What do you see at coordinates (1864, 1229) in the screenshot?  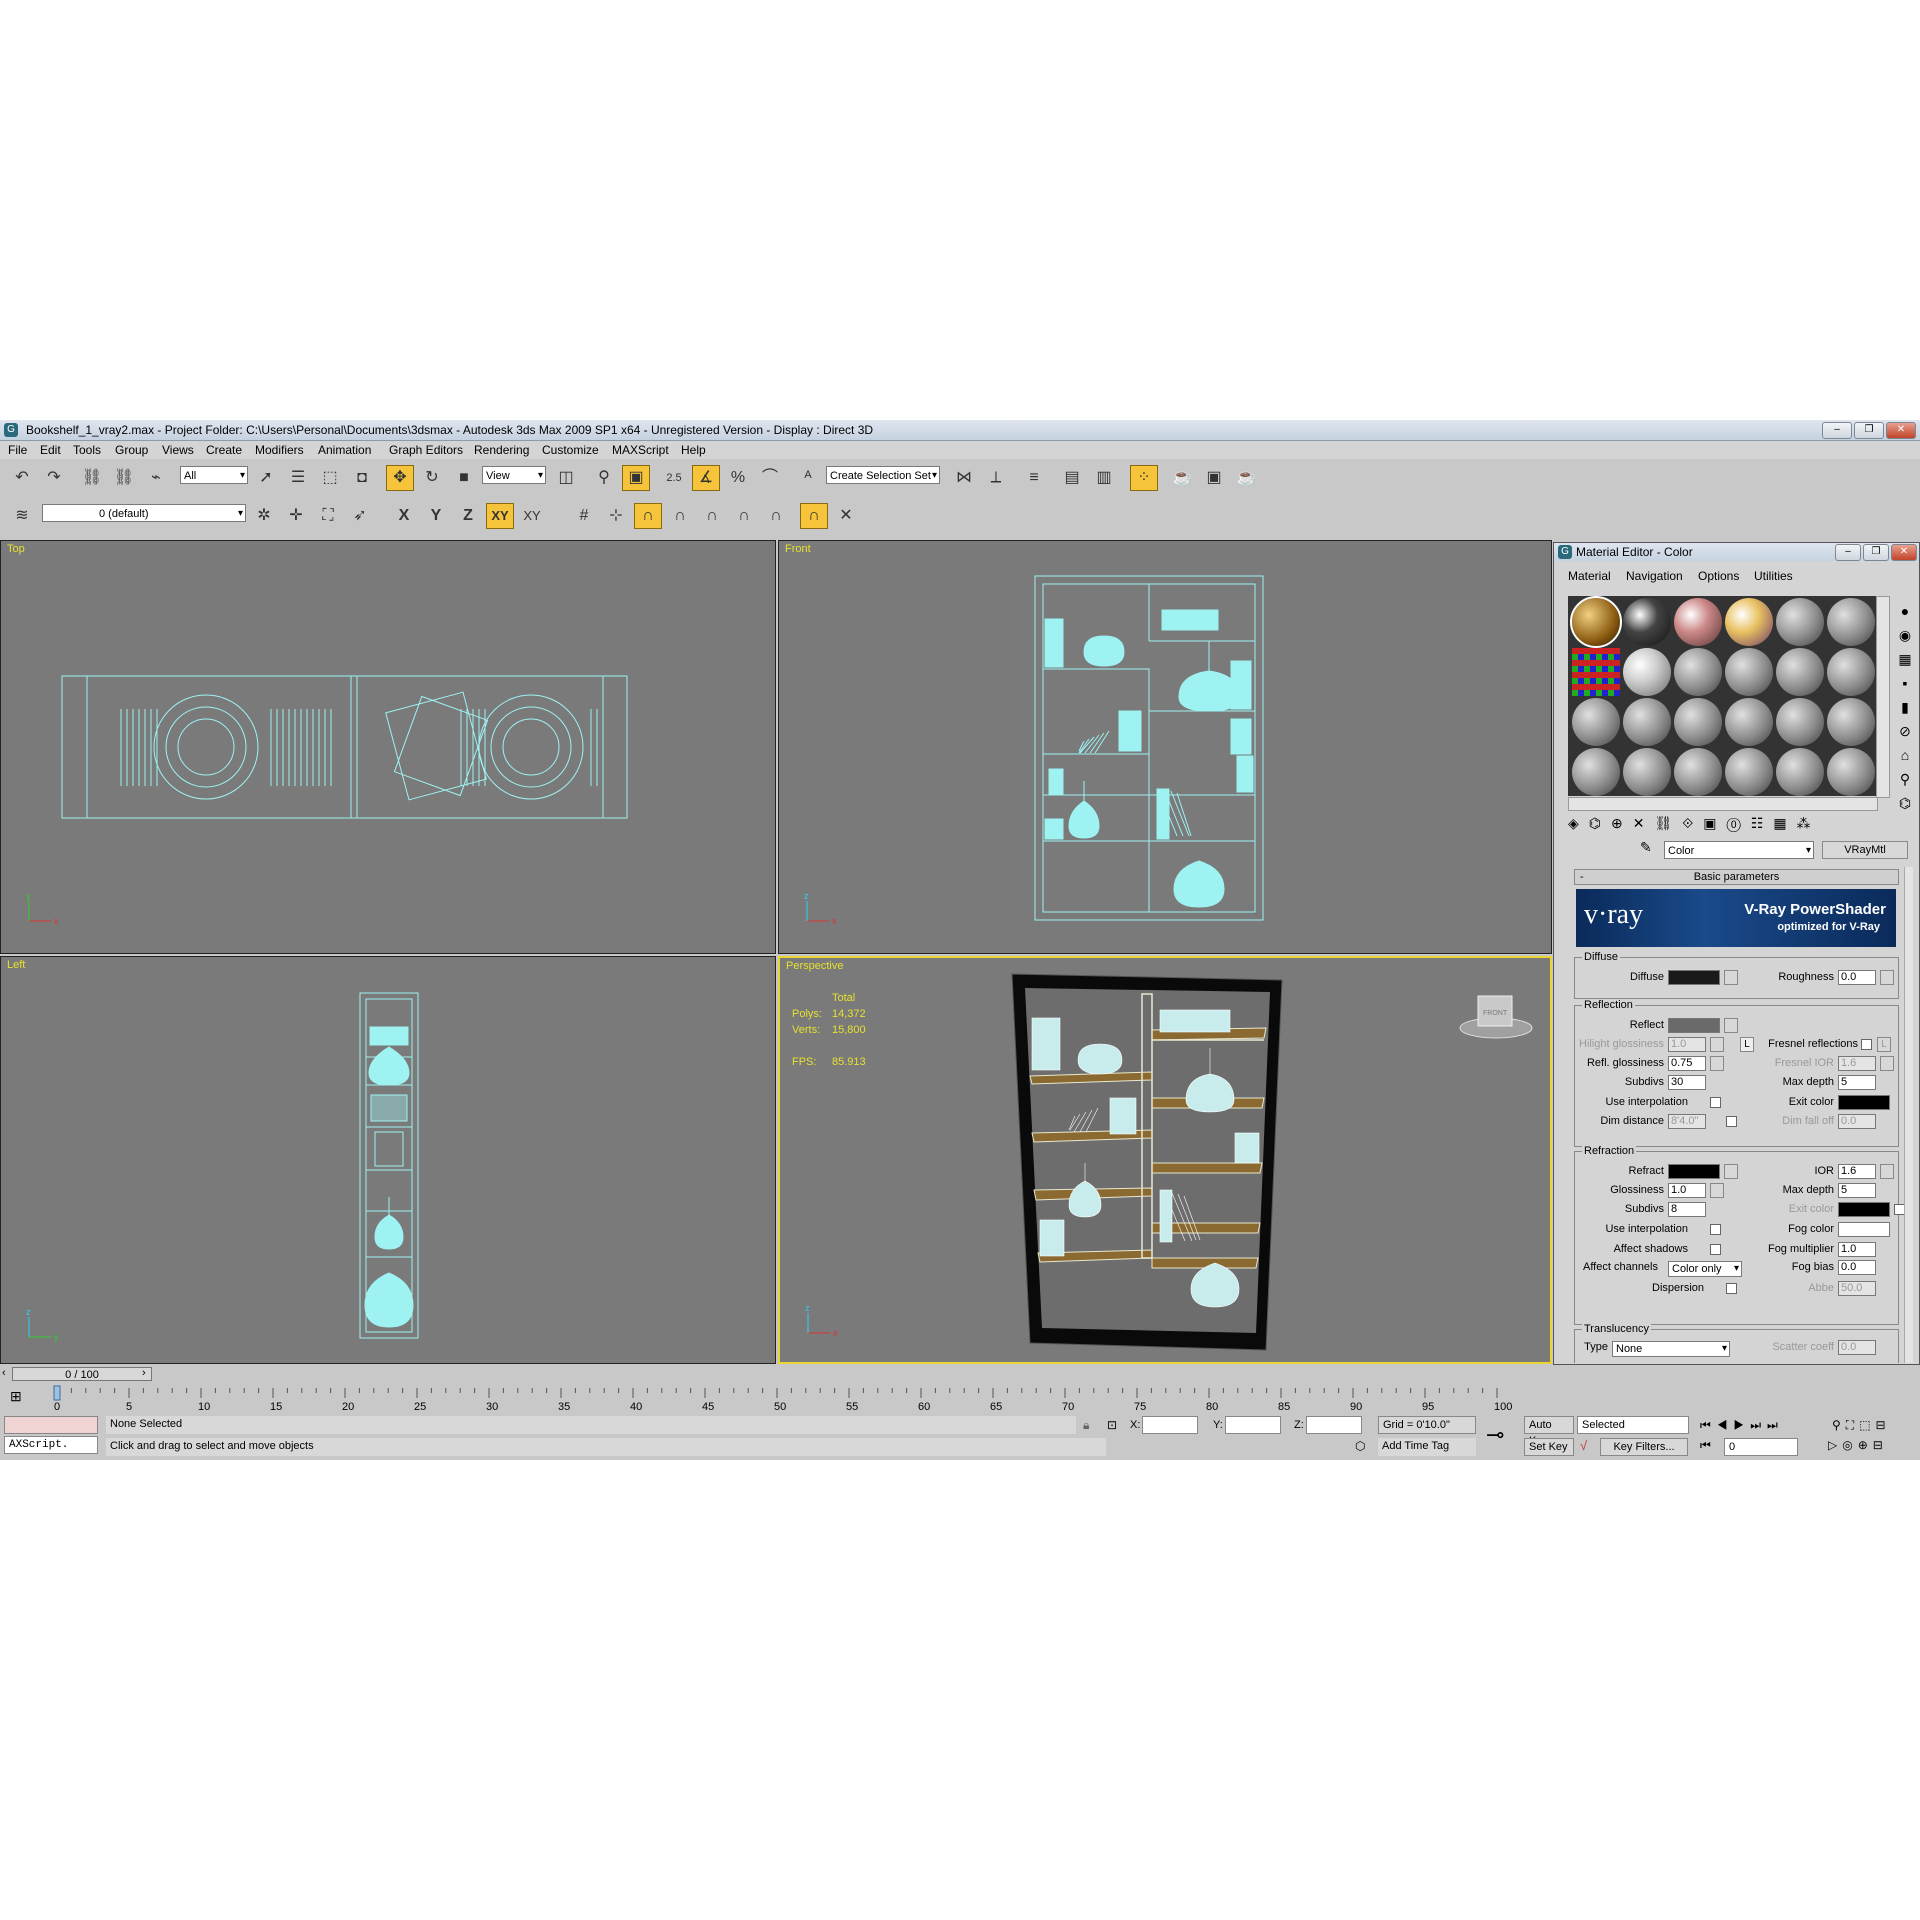 I see `fog-color-swatch` at bounding box center [1864, 1229].